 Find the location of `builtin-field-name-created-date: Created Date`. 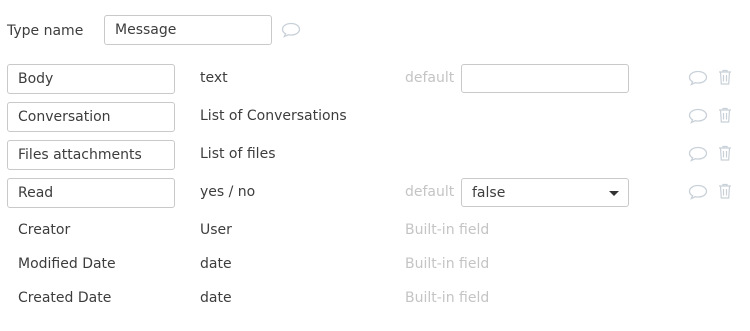

builtin-field-name-created-date: Created Date is located at coordinates (65, 298).